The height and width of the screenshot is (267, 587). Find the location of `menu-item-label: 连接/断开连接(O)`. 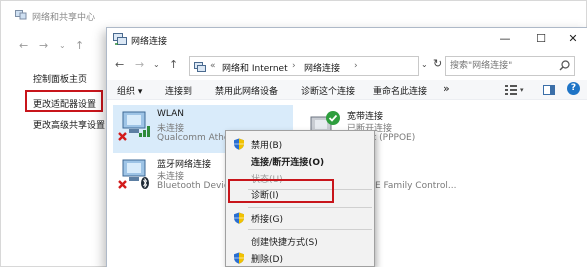

menu-item-label: 连接/断开连接(O) is located at coordinates (288, 163).